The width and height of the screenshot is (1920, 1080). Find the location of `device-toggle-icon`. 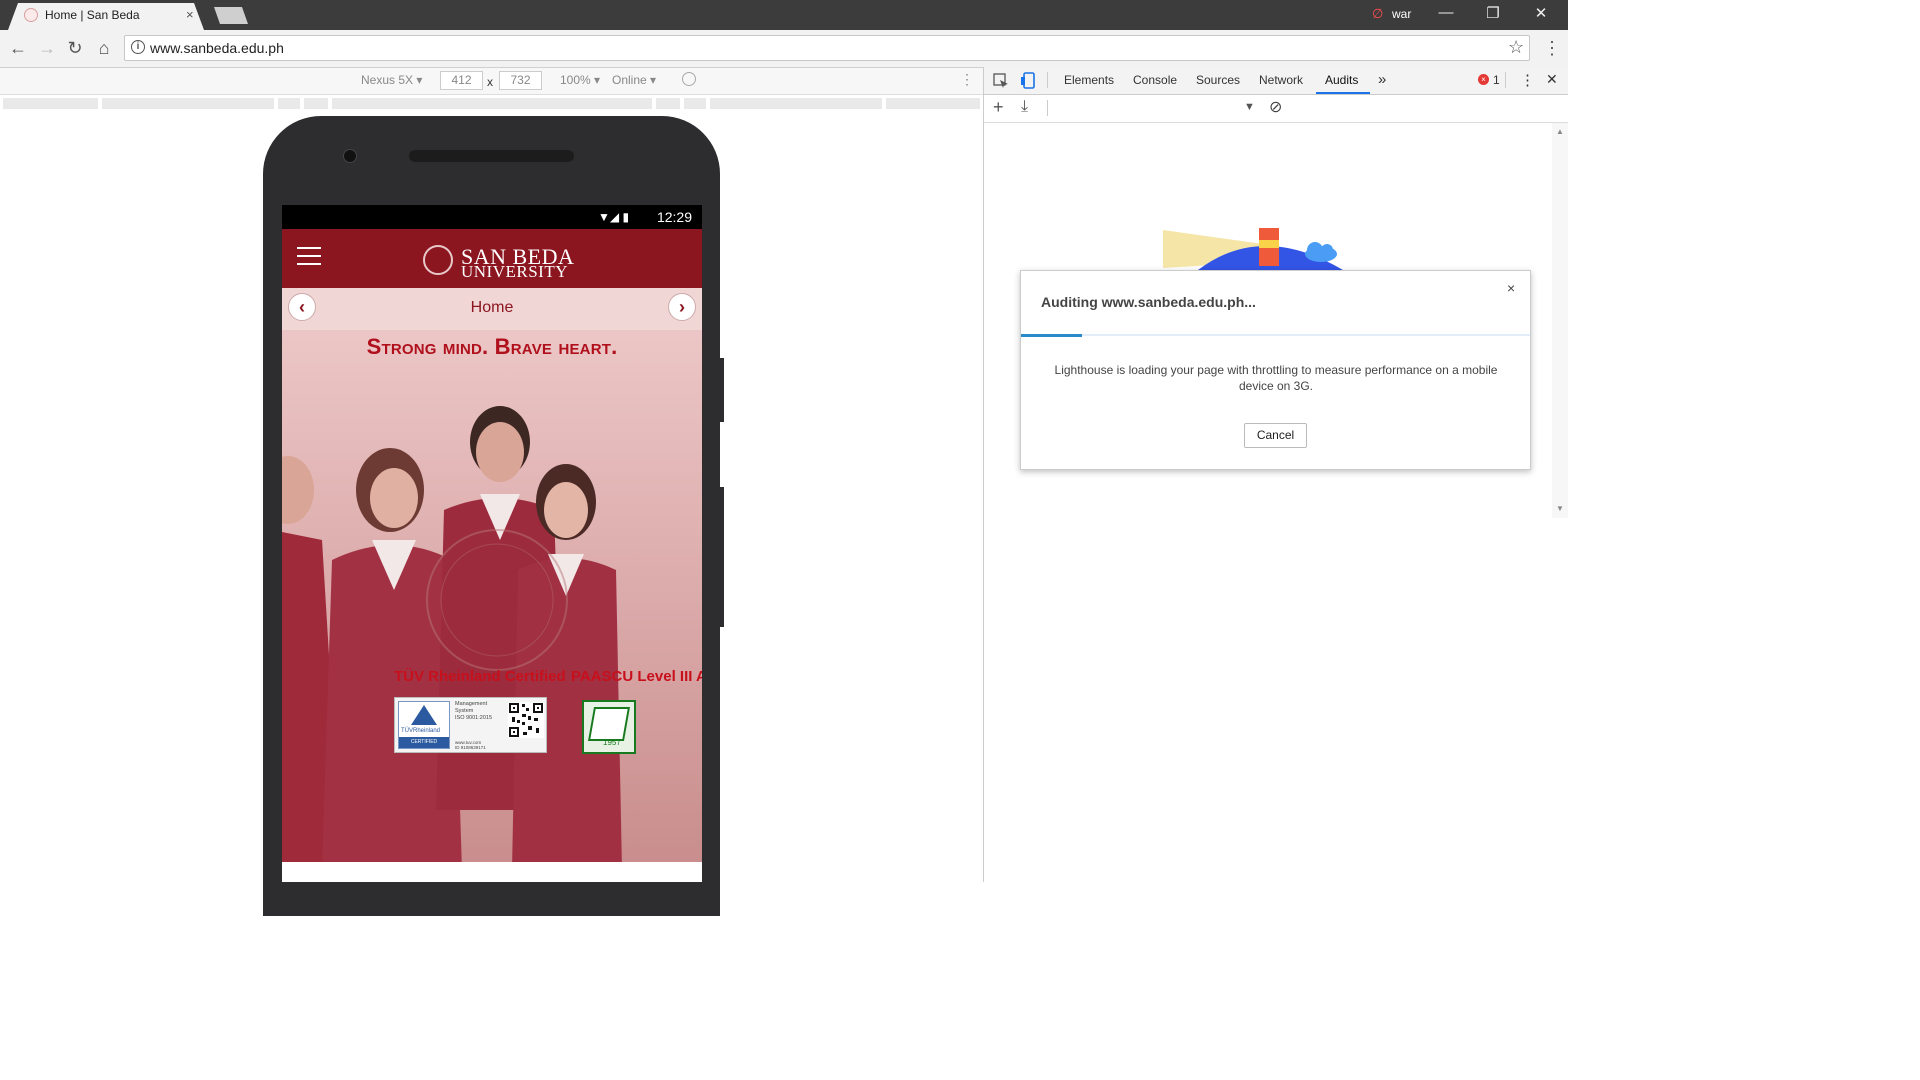

device-toggle-icon is located at coordinates (1029, 81).